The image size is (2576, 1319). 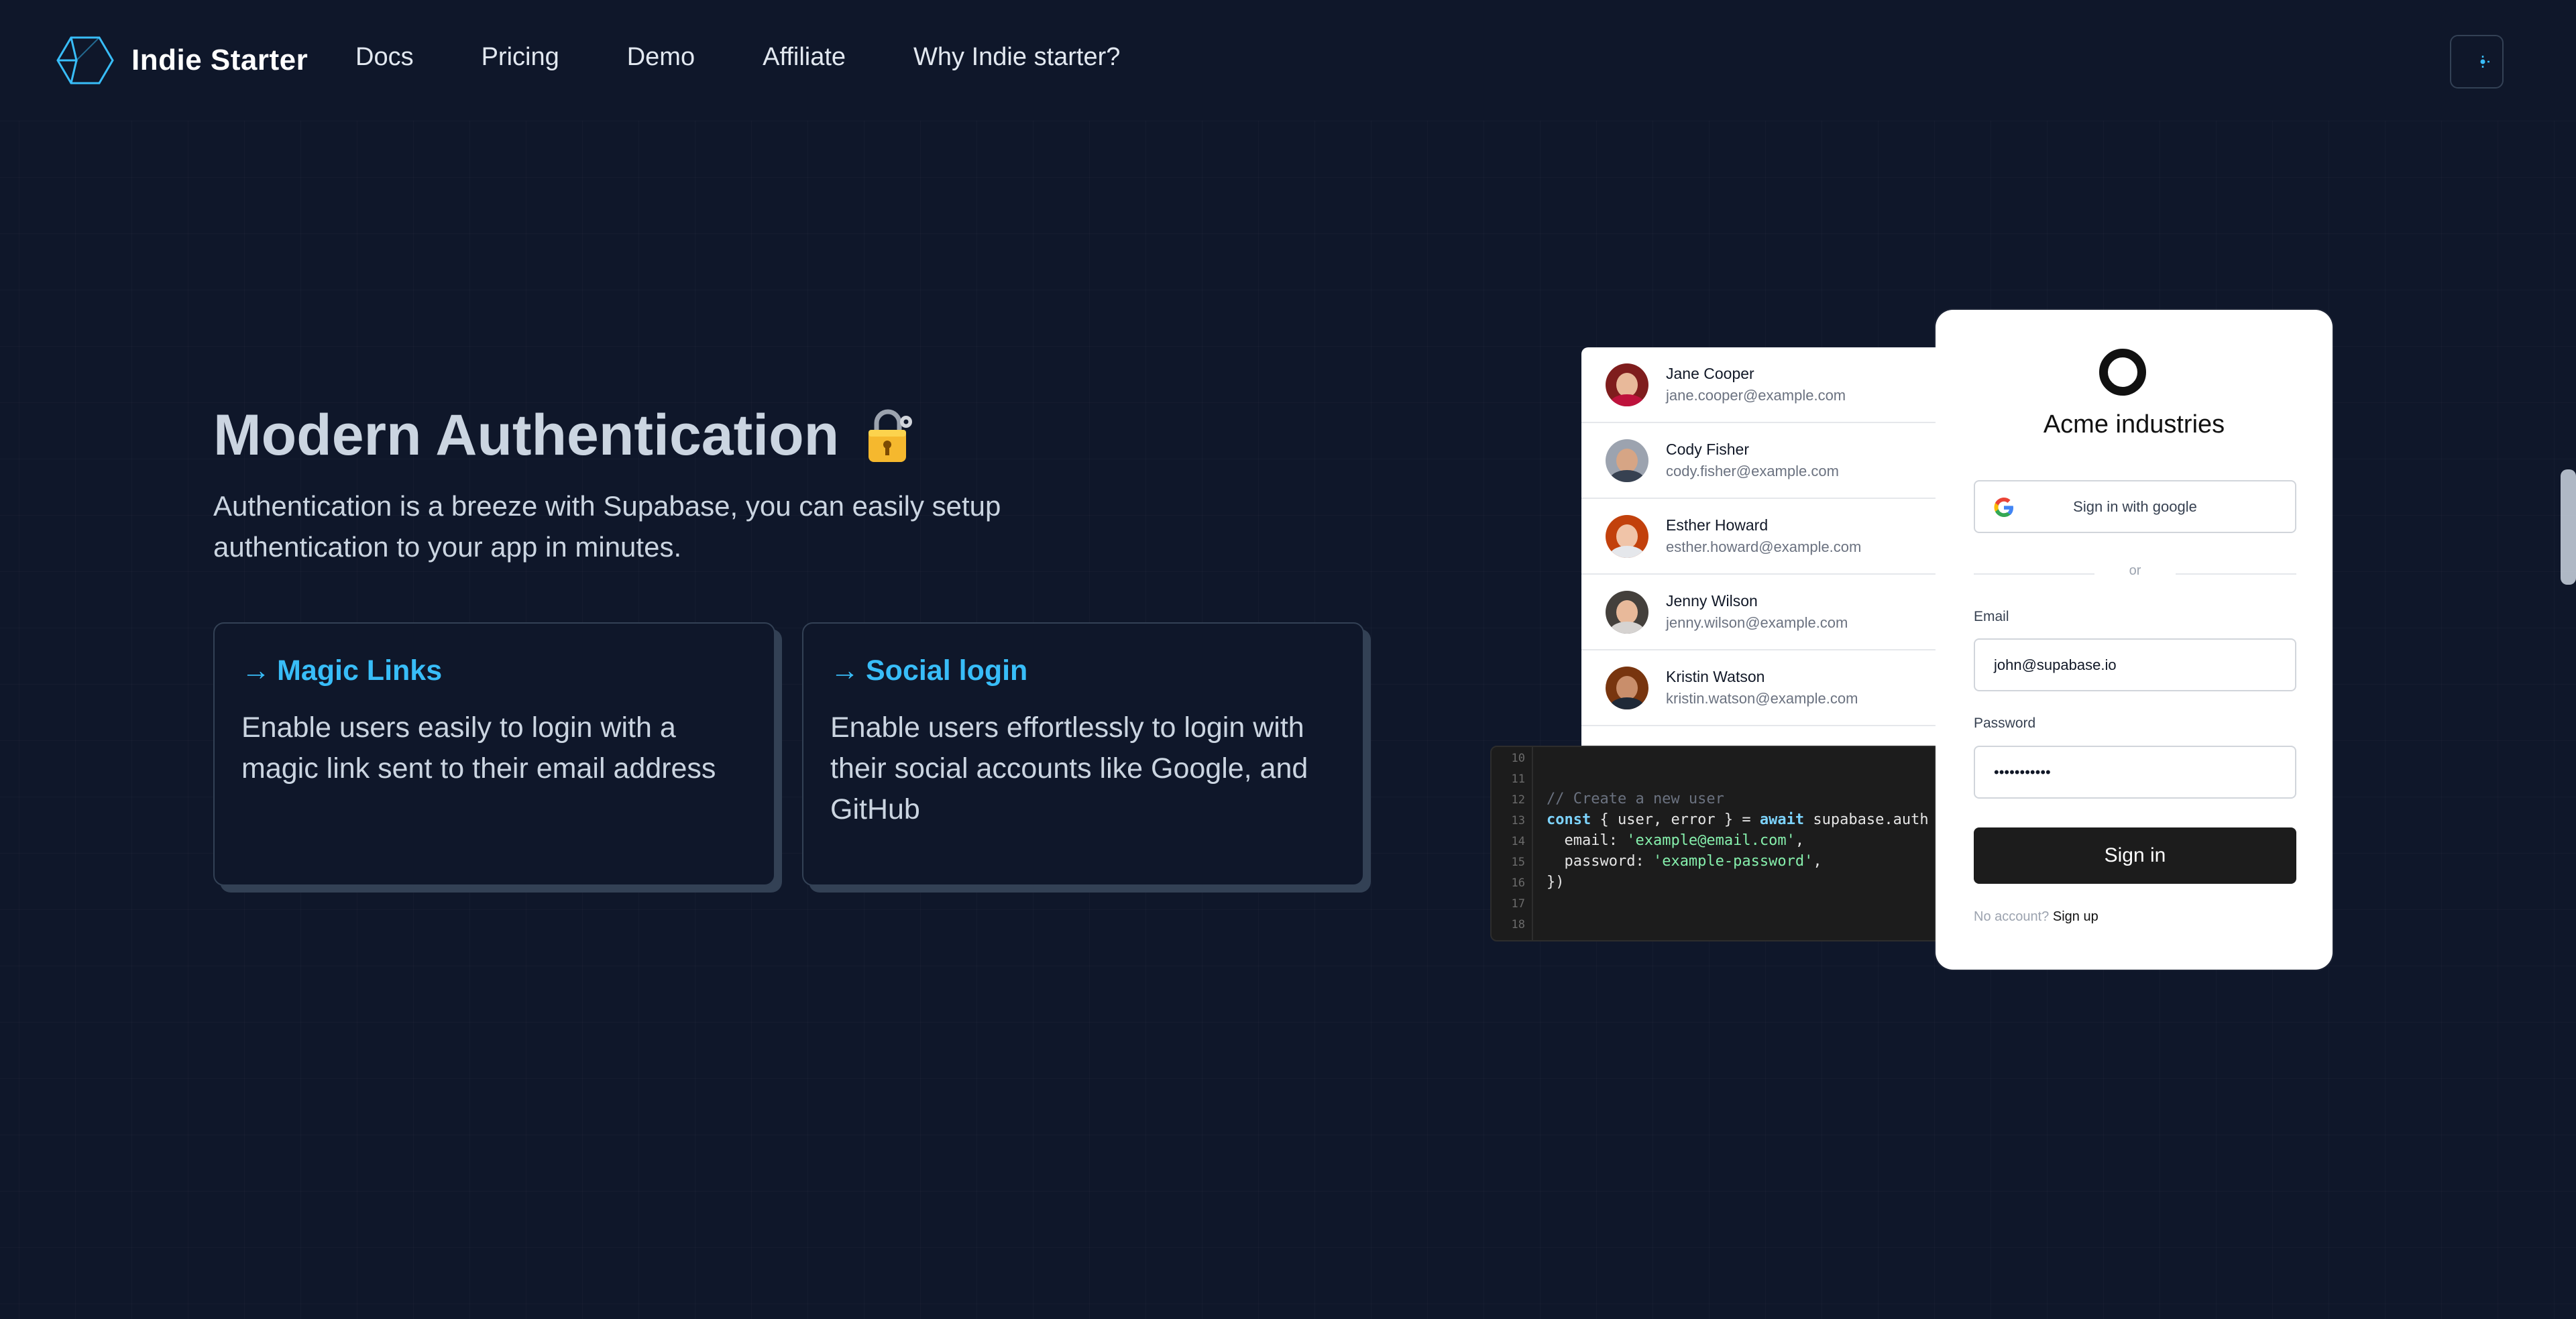 I want to click on code-token: { user, error } =, so click(x=1675, y=819).